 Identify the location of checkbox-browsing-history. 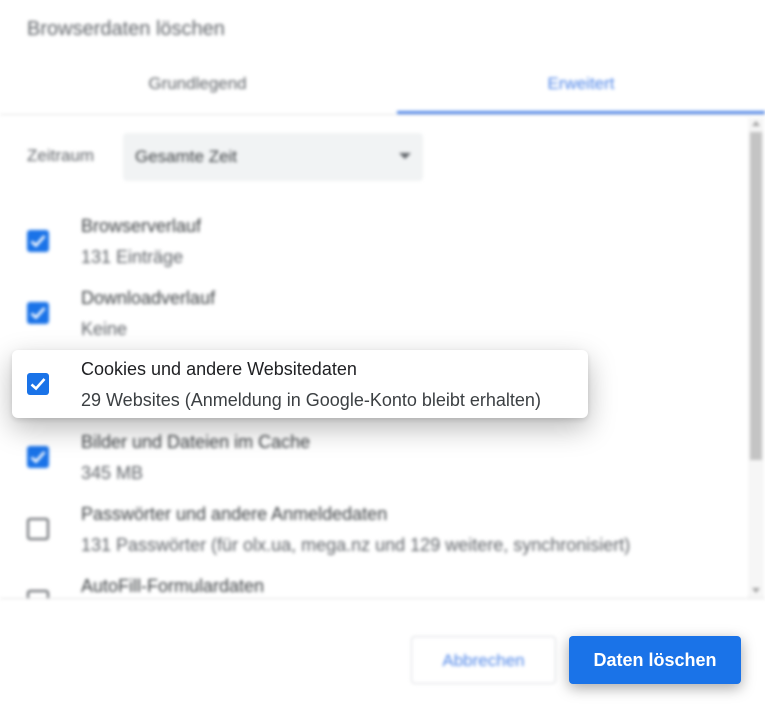
(38, 241).